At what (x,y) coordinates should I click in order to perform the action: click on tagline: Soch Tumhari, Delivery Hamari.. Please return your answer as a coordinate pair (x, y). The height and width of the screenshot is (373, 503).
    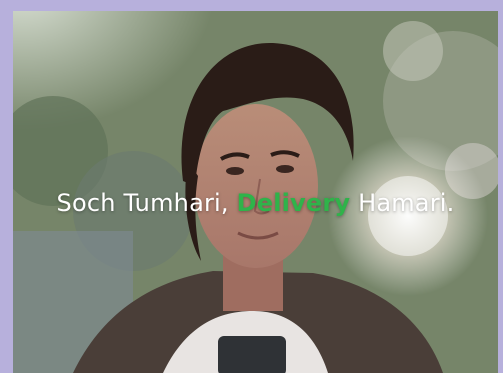
    Looking at the image, I should click on (255, 203).